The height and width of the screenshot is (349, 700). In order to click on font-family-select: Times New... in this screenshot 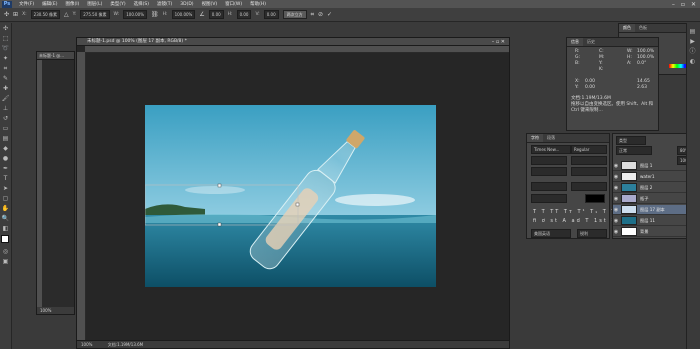, I will do `click(551, 149)`.